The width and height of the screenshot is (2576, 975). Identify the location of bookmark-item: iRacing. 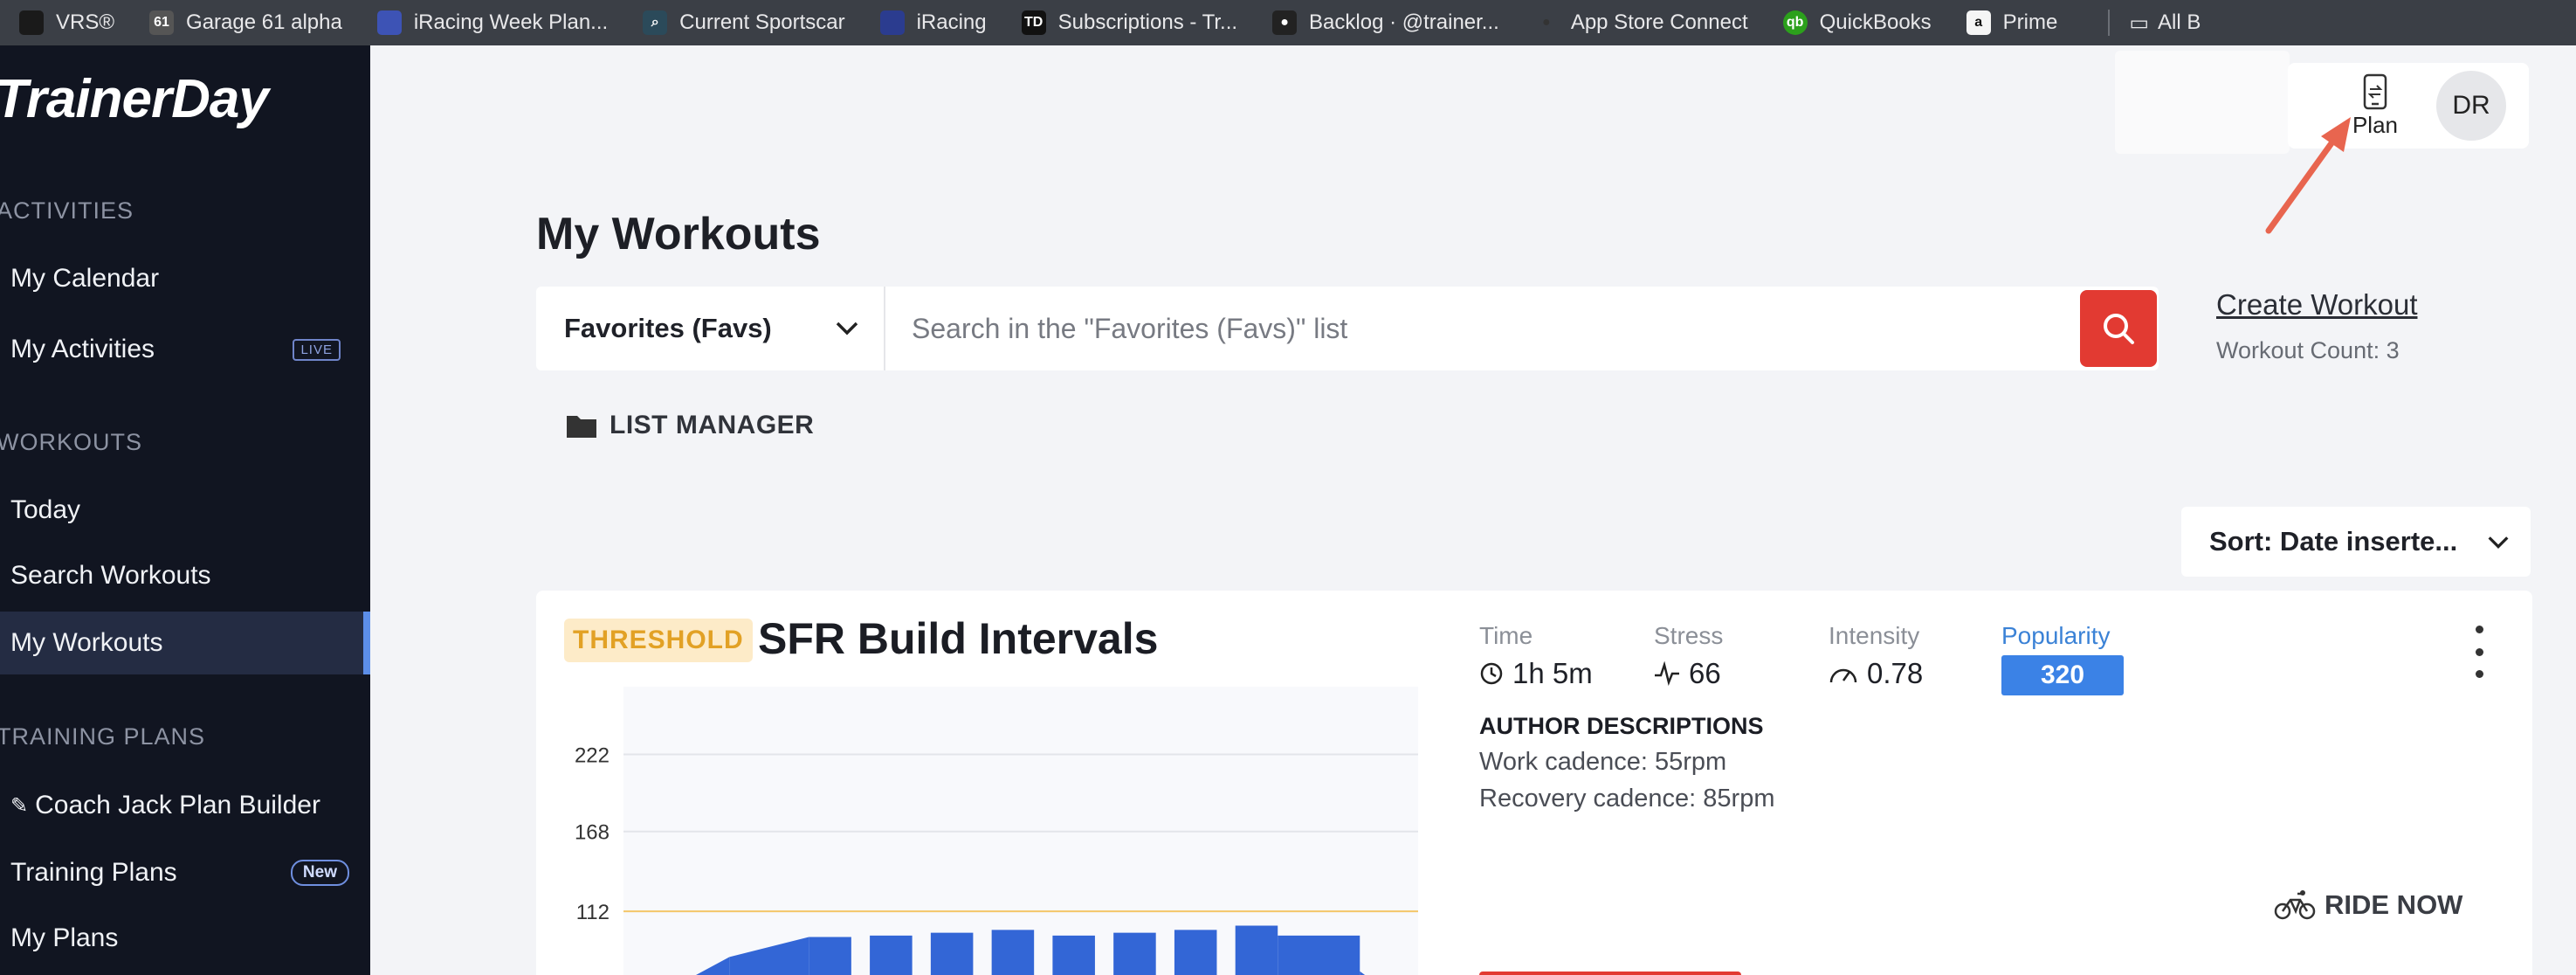
(933, 22).